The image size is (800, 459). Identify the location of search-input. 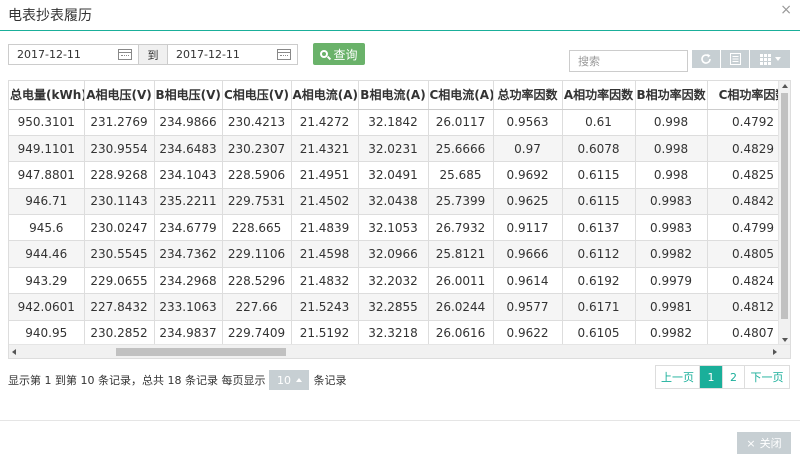
(628, 61).